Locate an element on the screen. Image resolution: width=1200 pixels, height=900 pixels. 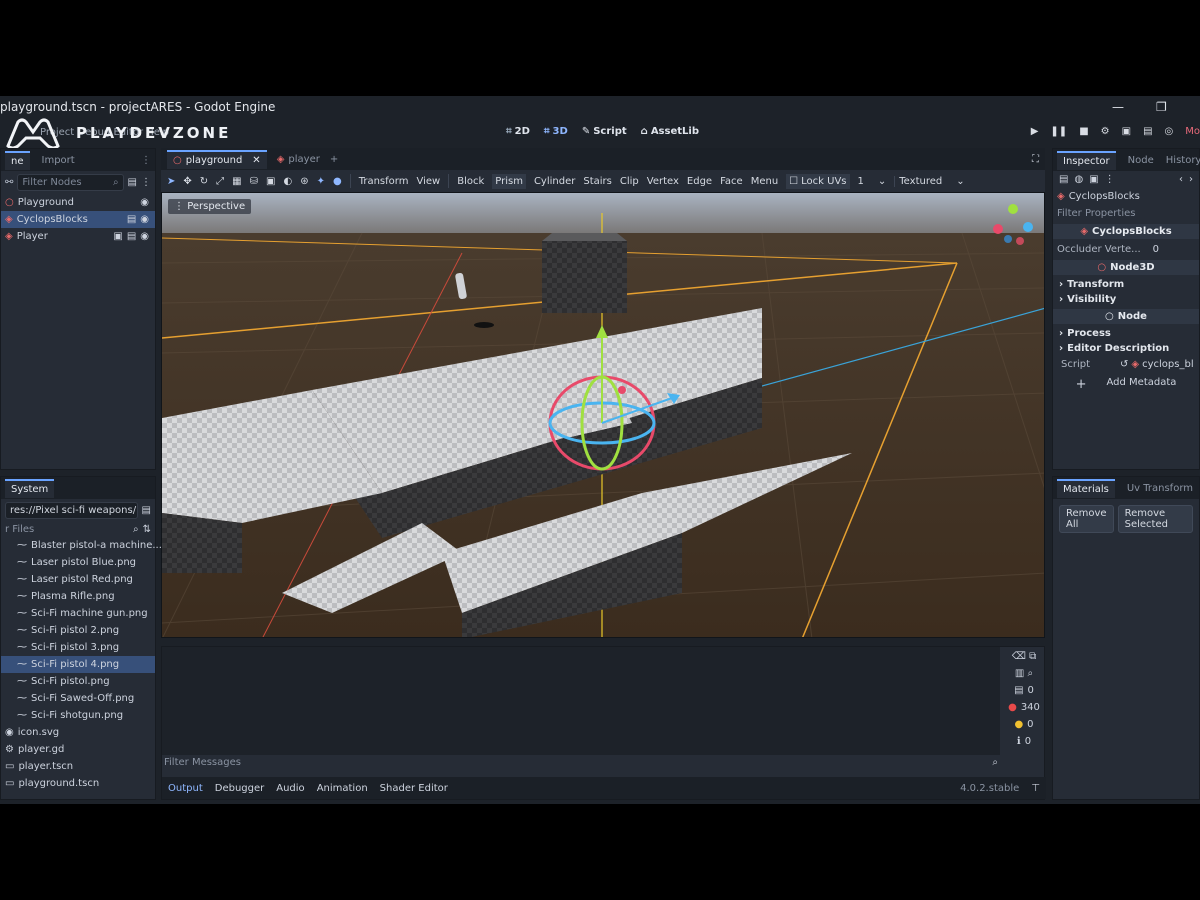
move-tool-icon: ✥ is located at coordinates (187, 181).